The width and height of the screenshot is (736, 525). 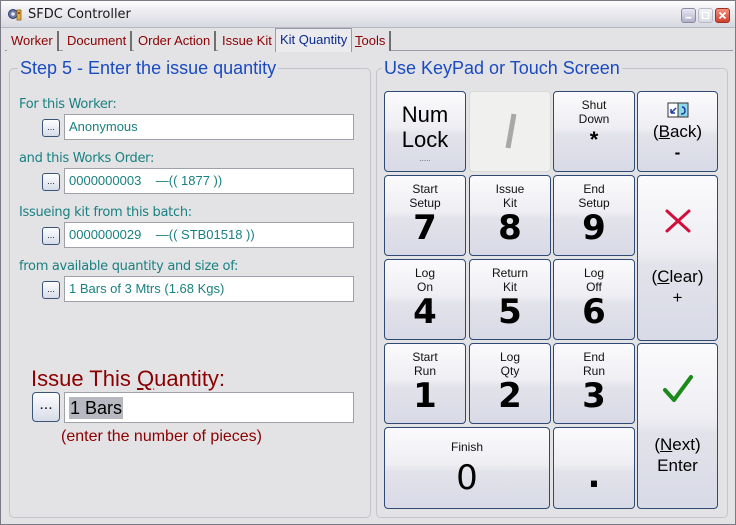 I want to click on accel: N, so click(x=666, y=444).